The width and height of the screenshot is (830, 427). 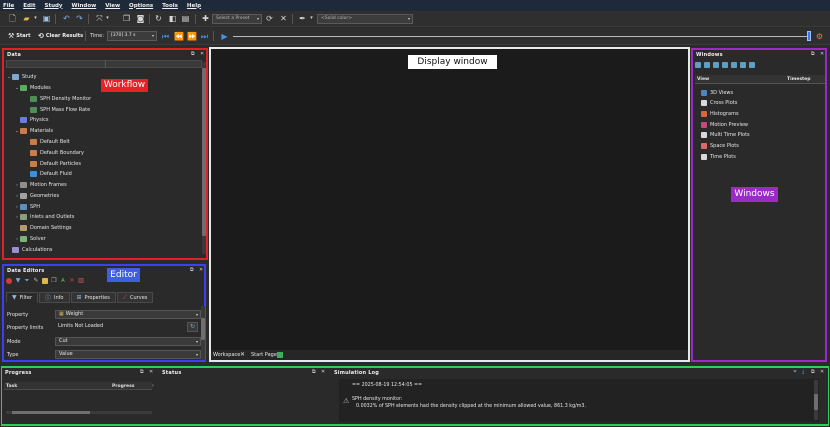 I want to click on color-select: <Solid color> ▾, so click(x=365, y=19).